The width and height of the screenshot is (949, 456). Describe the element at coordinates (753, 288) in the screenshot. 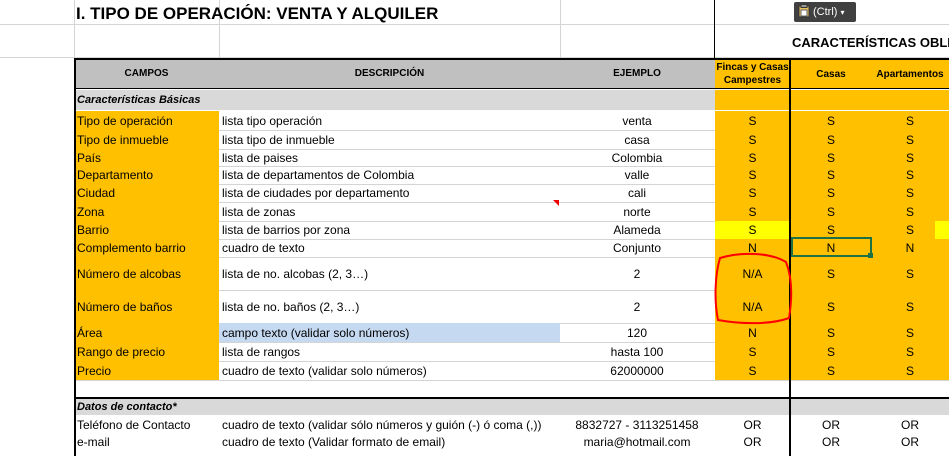

I see `red-annotation-circle` at that location.